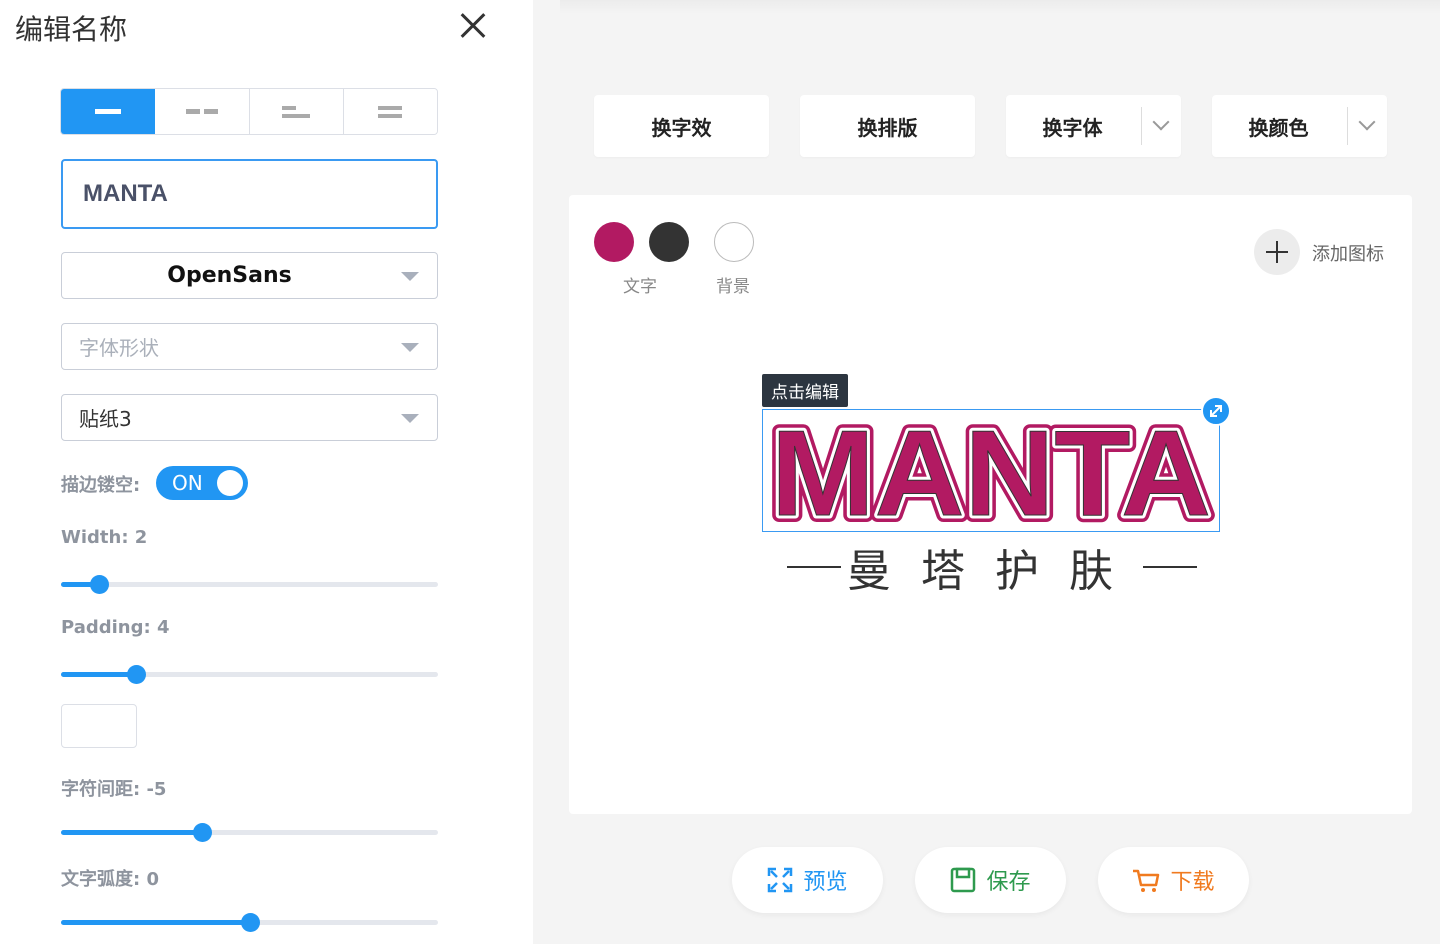 The height and width of the screenshot is (944, 1440). What do you see at coordinates (99, 726) in the screenshot?
I see `stroke-color-box` at bounding box center [99, 726].